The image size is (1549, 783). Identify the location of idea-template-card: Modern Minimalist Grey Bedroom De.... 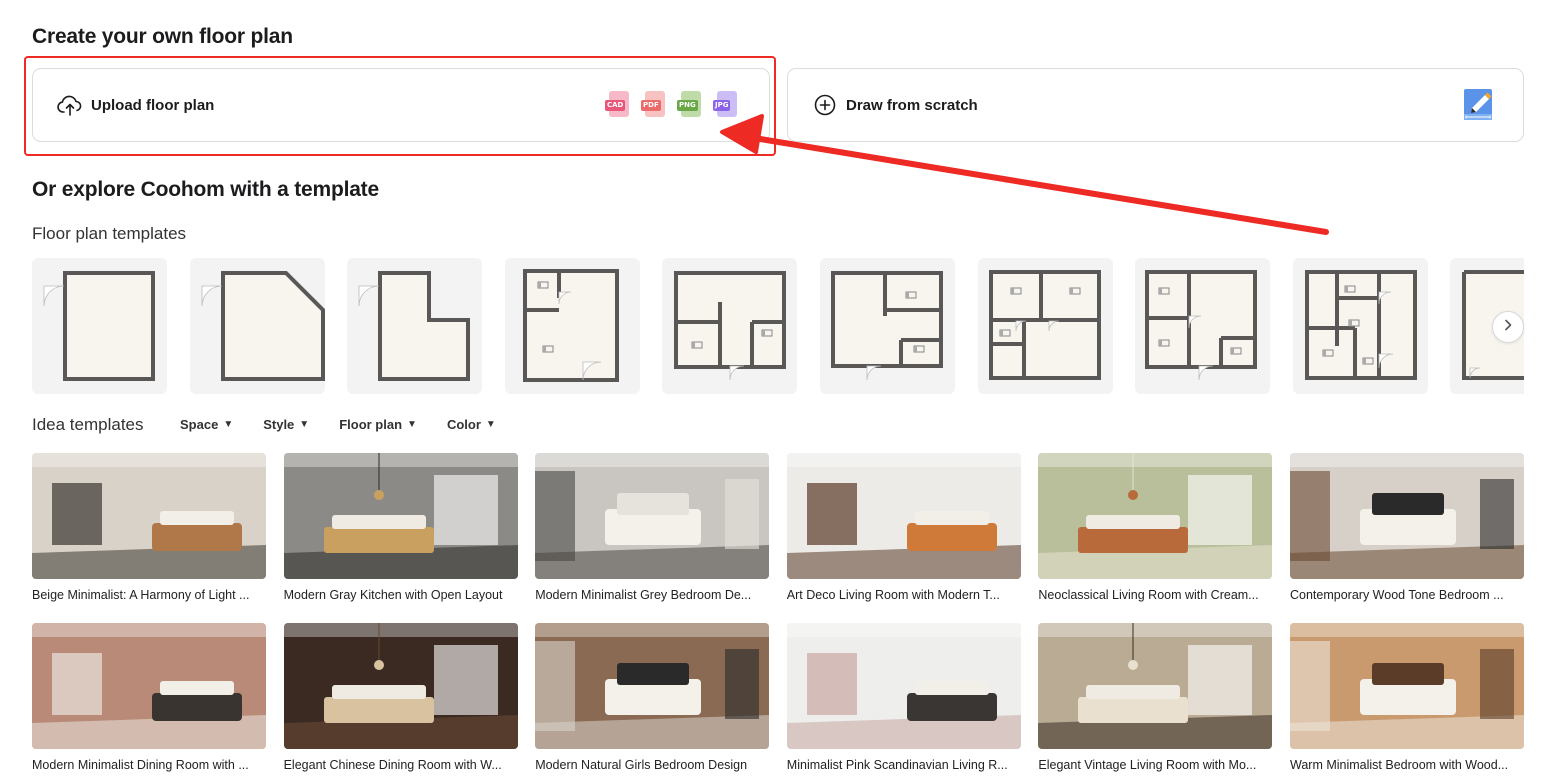
(652, 527).